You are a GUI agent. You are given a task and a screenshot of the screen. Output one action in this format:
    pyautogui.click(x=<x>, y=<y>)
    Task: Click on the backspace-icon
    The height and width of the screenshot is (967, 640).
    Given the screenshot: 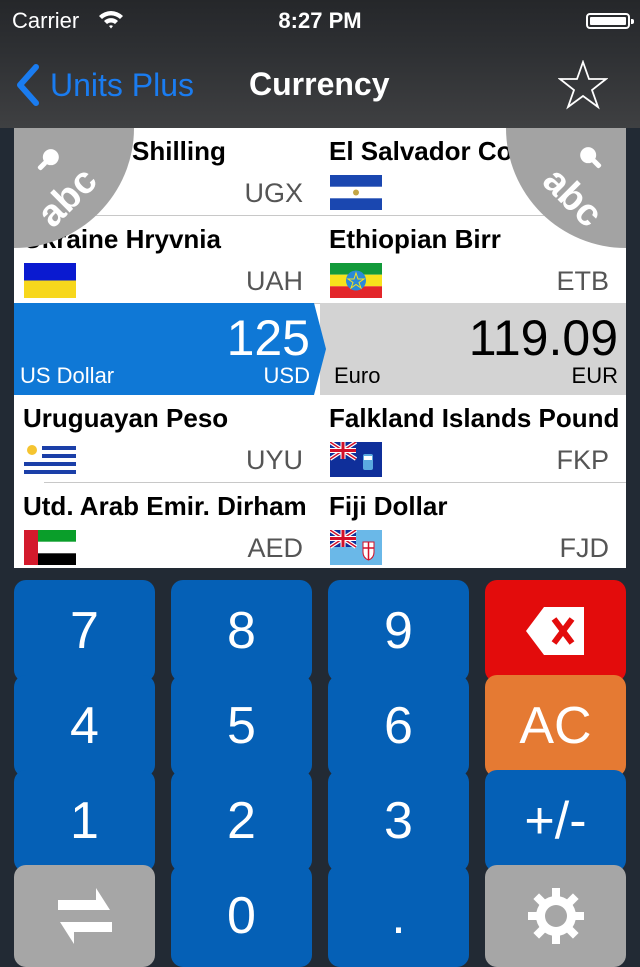 What is the action you would take?
    pyautogui.click(x=554, y=631)
    